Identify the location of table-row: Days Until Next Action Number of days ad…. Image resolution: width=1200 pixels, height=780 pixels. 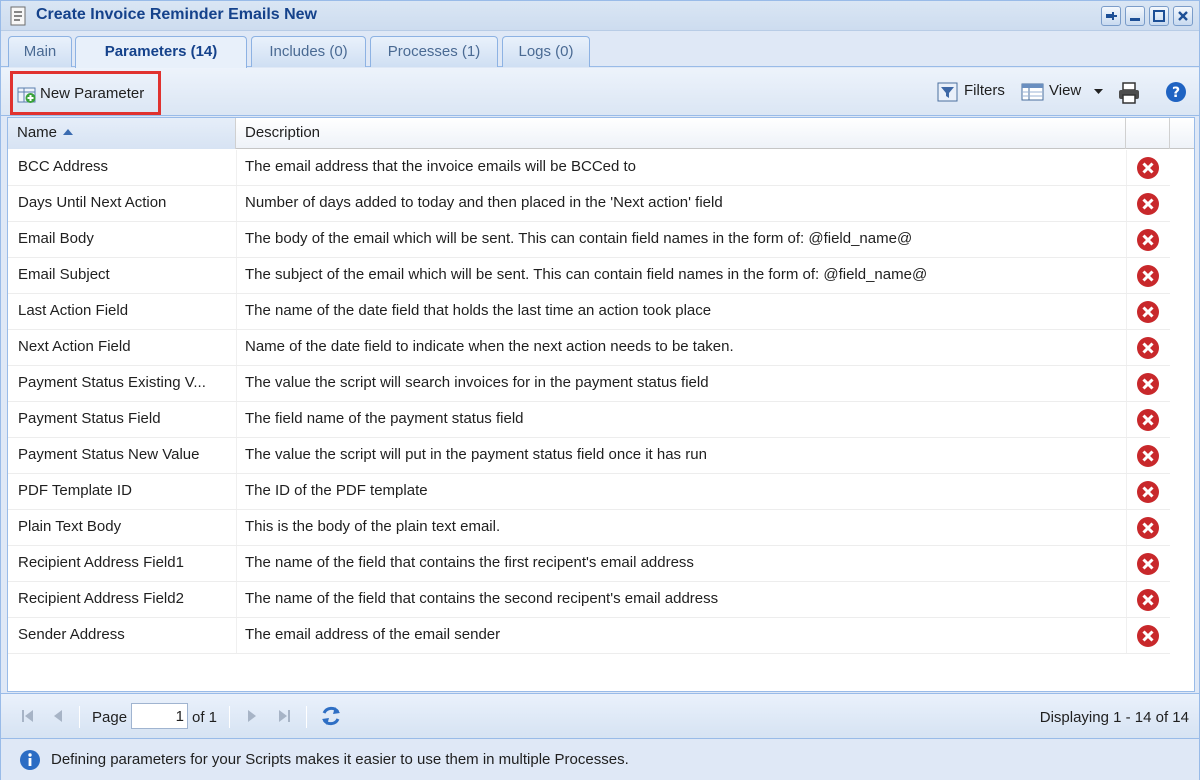
(589, 204).